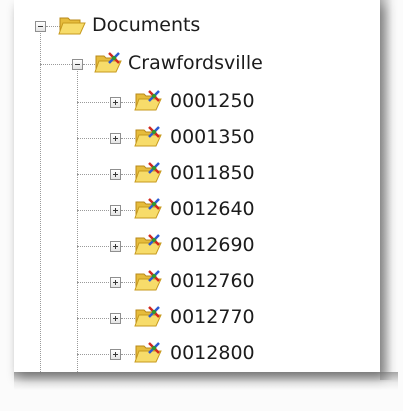 The image size is (403, 411). I want to click on tree-line-root, so click(40, 201).